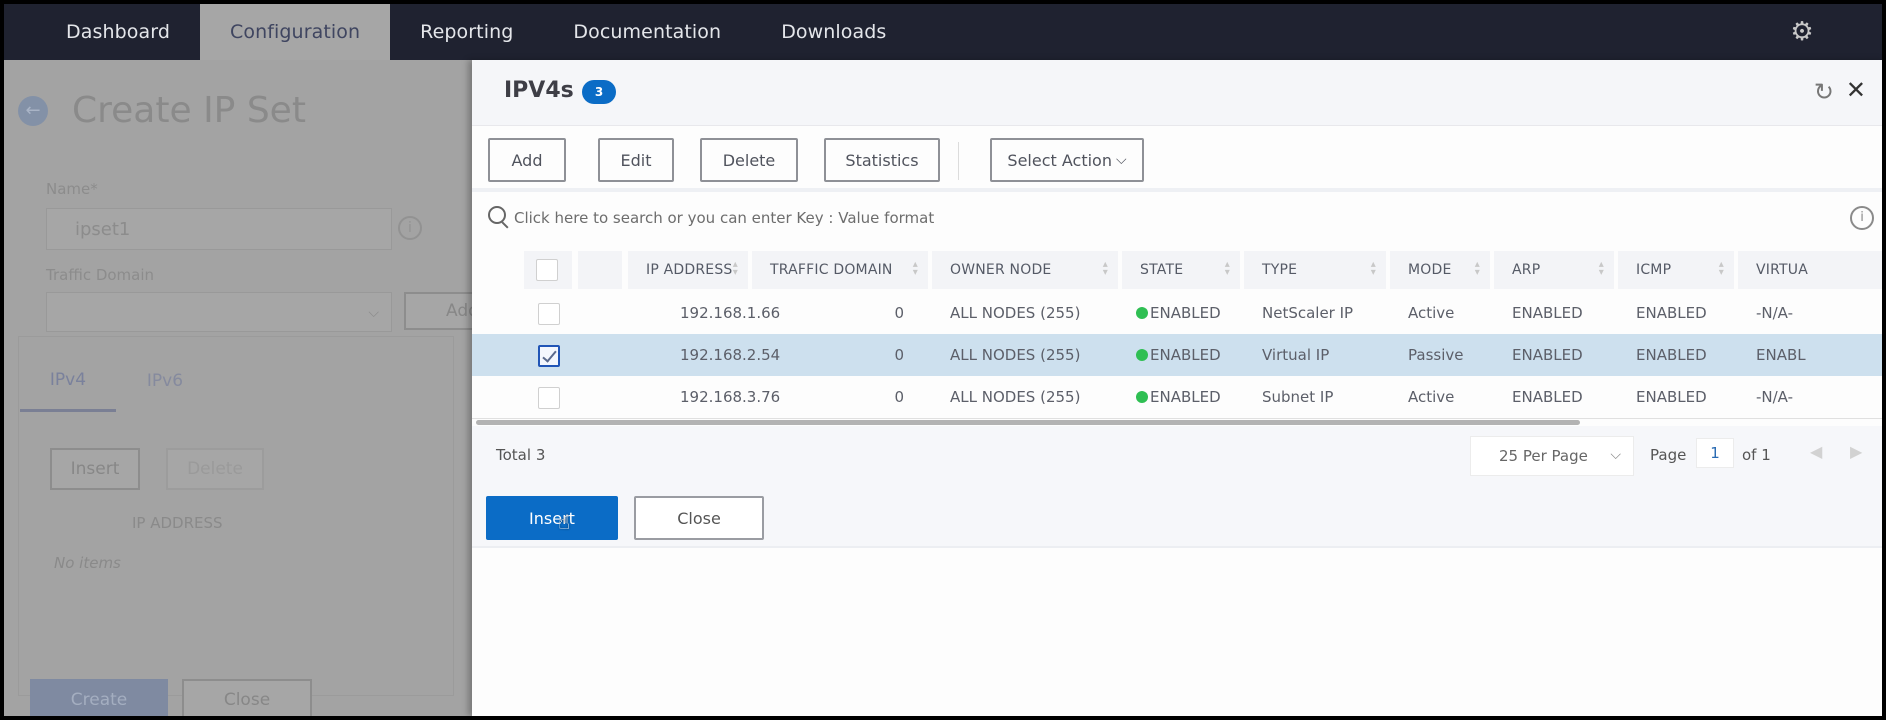 The height and width of the screenshot is (720, 1886). I want to click on statistics-button: Statistics, so click(882, 160).